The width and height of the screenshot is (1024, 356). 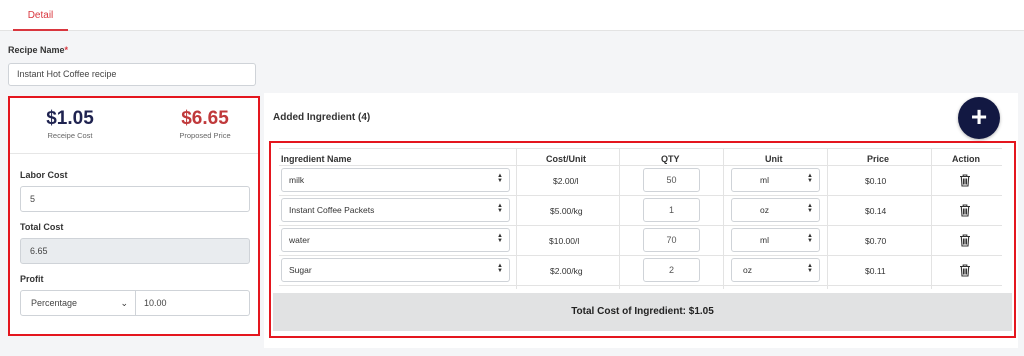 I want to click on ingredient-select: water ▲ ▼, so click(x=395, y=240).